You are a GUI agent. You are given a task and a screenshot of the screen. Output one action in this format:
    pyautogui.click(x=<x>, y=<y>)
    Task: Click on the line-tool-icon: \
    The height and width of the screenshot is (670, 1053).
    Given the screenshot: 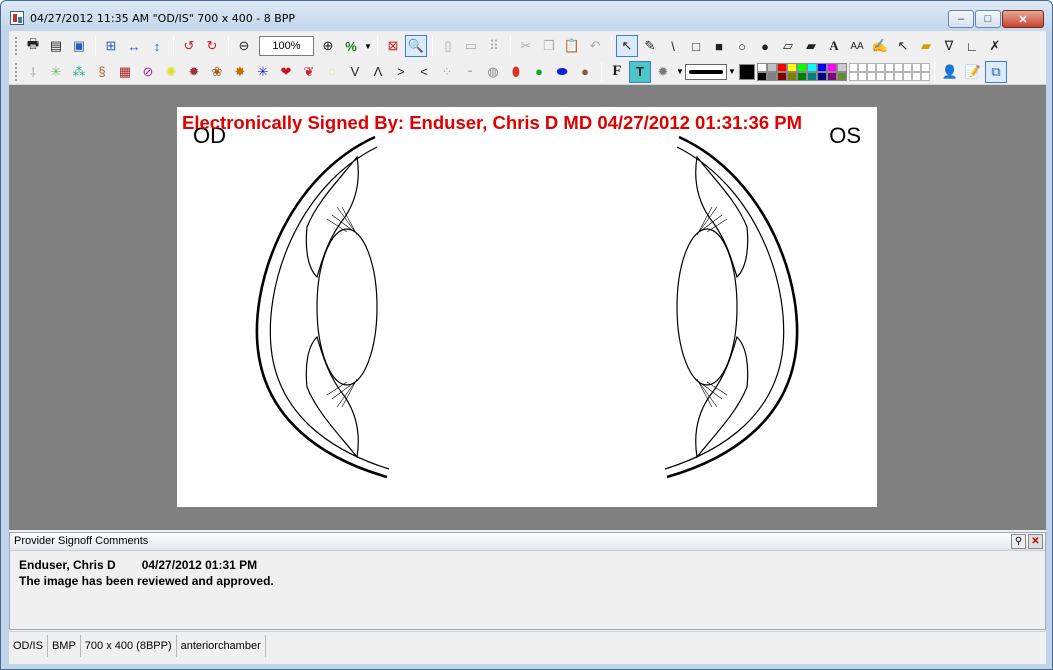 What is the action you would take?
    pyautogui.click(x=673, y=46)
    